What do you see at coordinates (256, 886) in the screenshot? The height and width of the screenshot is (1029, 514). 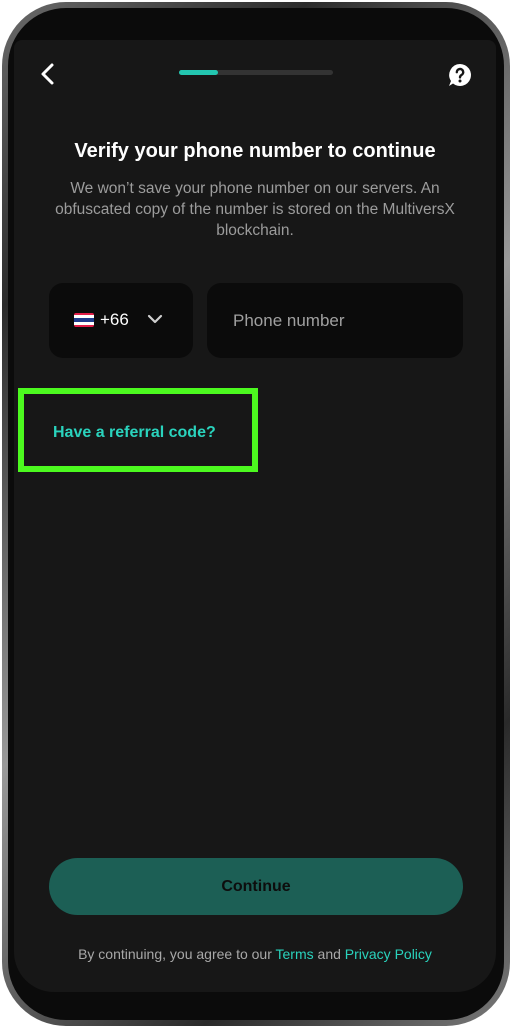 I see `continue-button: Continue` at bounding box center [256, 886].